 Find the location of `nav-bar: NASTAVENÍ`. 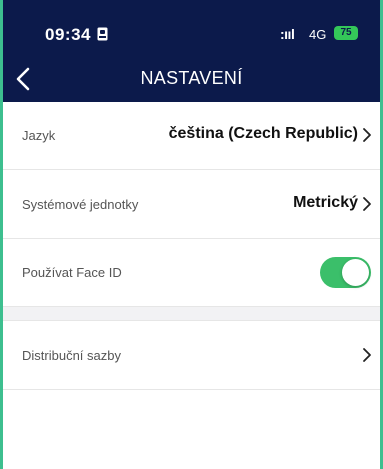

nav-bar: NASTAVENÍ is located at coordinates (191, 80).